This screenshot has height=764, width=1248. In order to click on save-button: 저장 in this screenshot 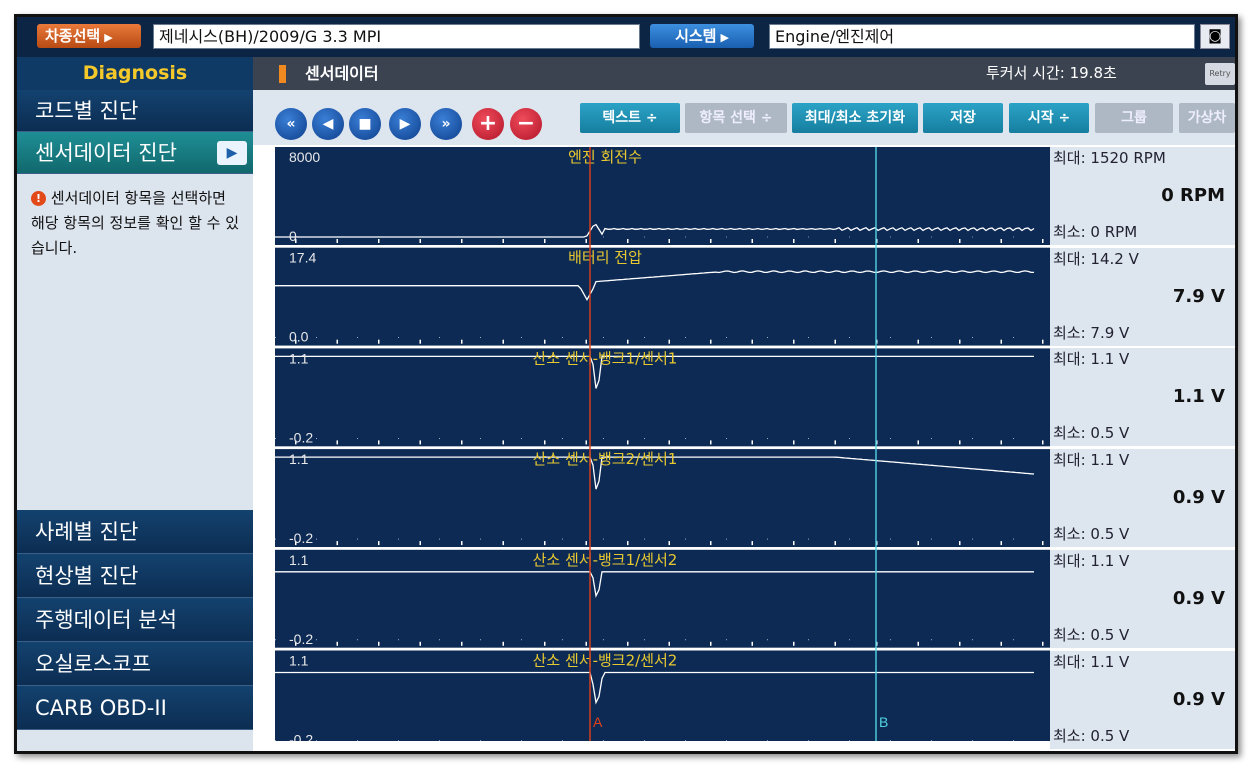, I will do `click(963, 118)`.